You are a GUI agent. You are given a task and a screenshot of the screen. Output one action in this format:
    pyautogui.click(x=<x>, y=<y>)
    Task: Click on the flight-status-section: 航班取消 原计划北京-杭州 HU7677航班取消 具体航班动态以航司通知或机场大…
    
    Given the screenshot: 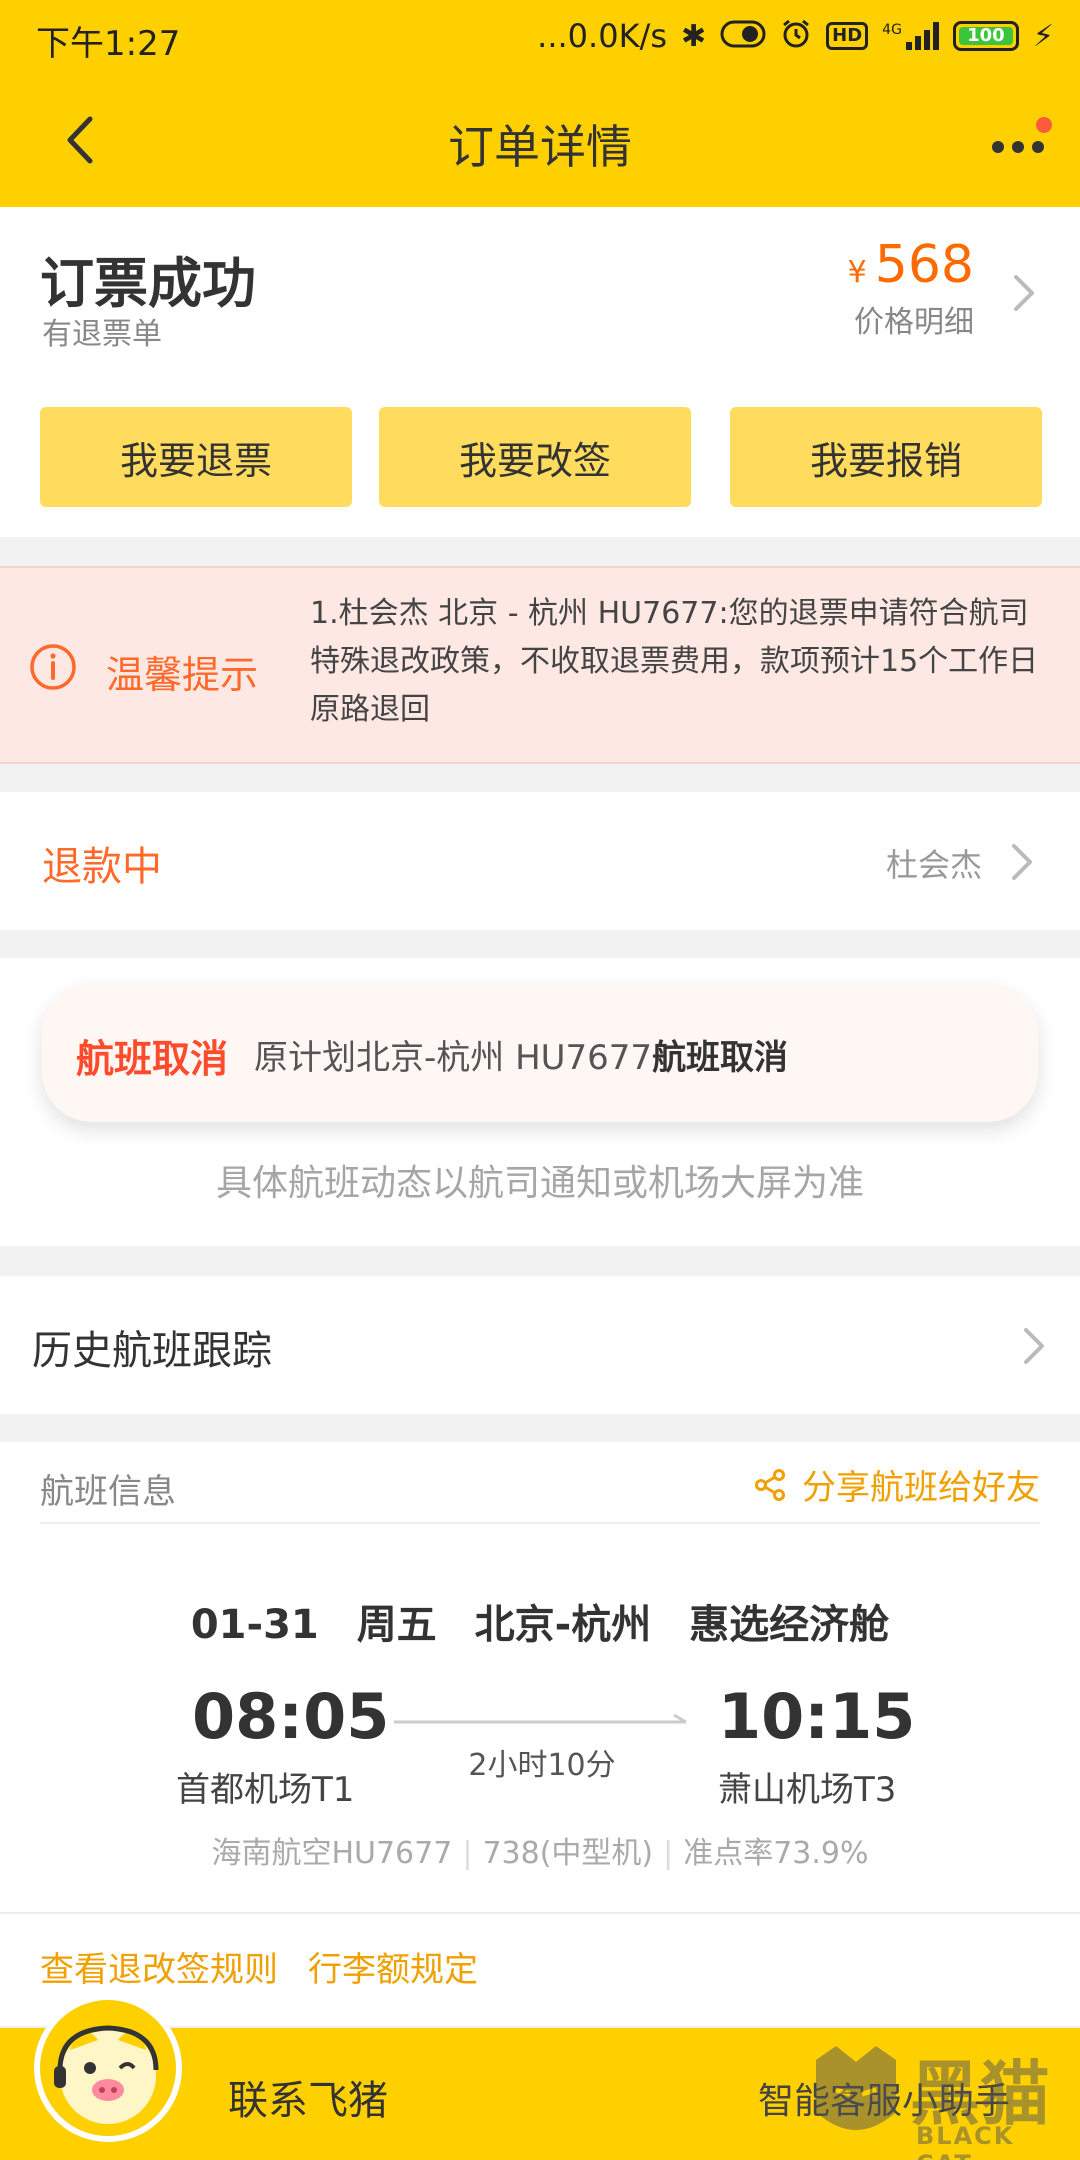 What is the action you would take?
    pyautogui.click(x=540, y=1102)
    